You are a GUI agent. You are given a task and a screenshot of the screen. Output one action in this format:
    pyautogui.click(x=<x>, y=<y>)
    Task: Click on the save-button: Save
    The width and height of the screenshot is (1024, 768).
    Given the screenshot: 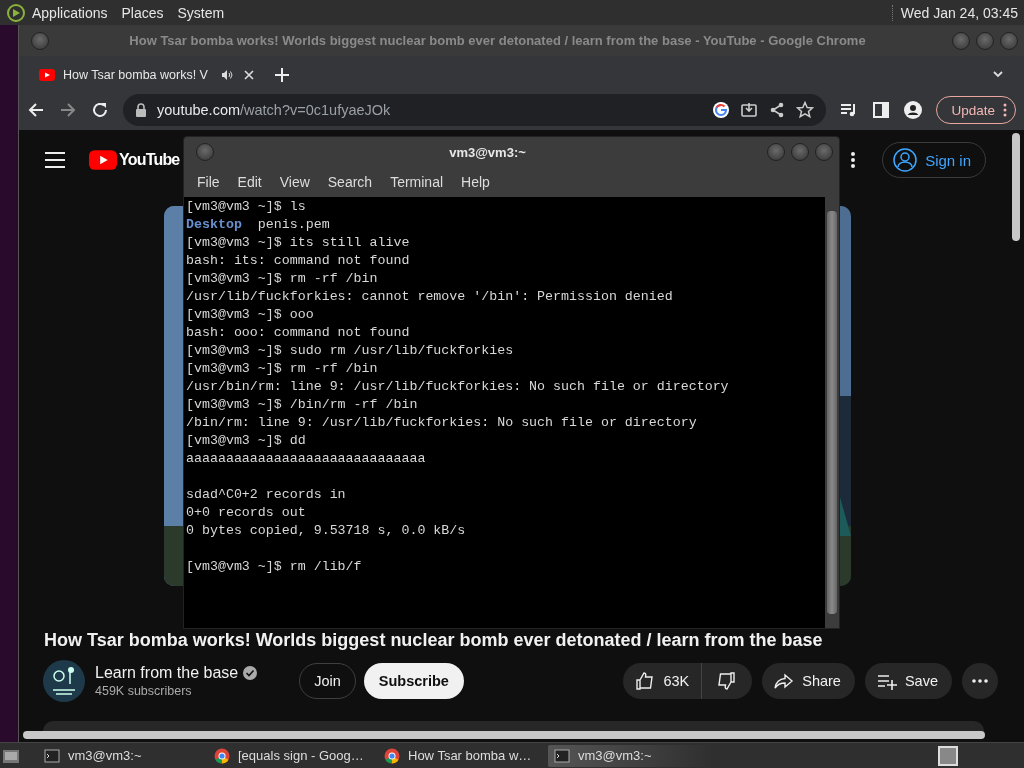 What is the action you would take?
    pyautogui.click(x=908, y=681)
    